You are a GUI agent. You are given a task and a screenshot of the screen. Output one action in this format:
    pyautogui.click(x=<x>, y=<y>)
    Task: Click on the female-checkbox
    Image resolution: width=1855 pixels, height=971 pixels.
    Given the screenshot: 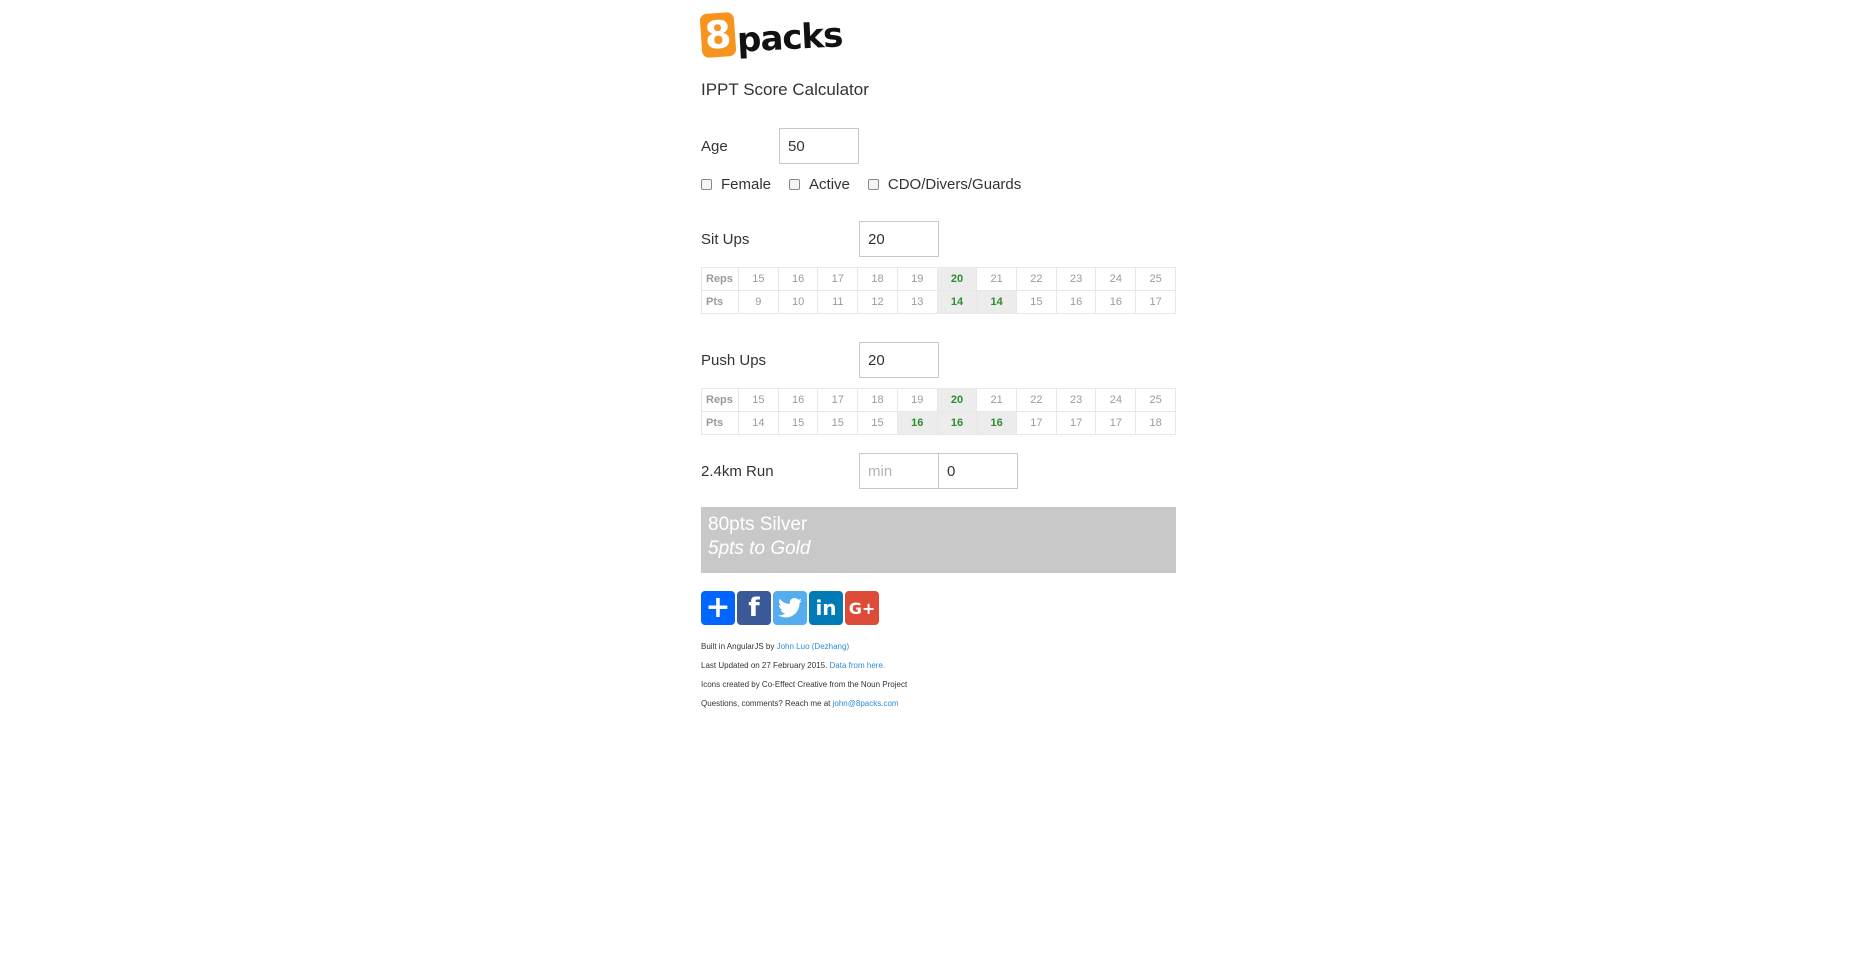 What is the action you would take?
    pyautogui.click(x=706, y=184)
    